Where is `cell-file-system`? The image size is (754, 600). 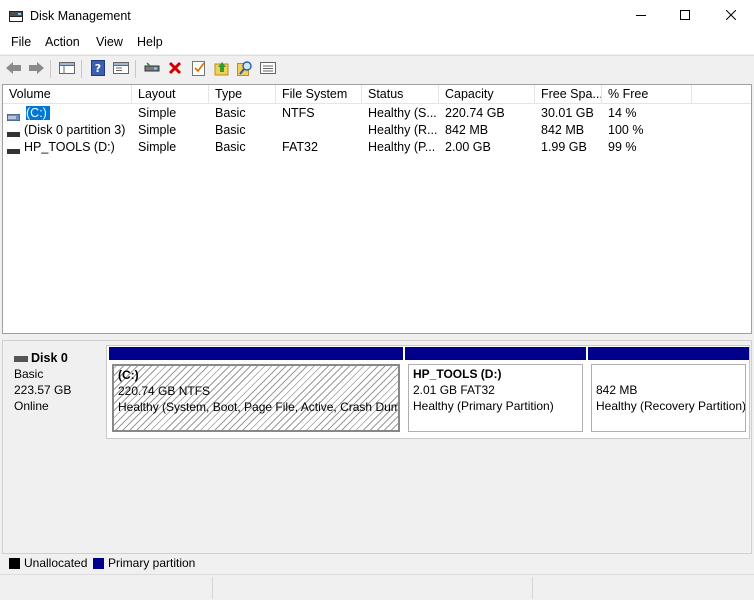
cell-file-system is located at coordinates (321, 130).